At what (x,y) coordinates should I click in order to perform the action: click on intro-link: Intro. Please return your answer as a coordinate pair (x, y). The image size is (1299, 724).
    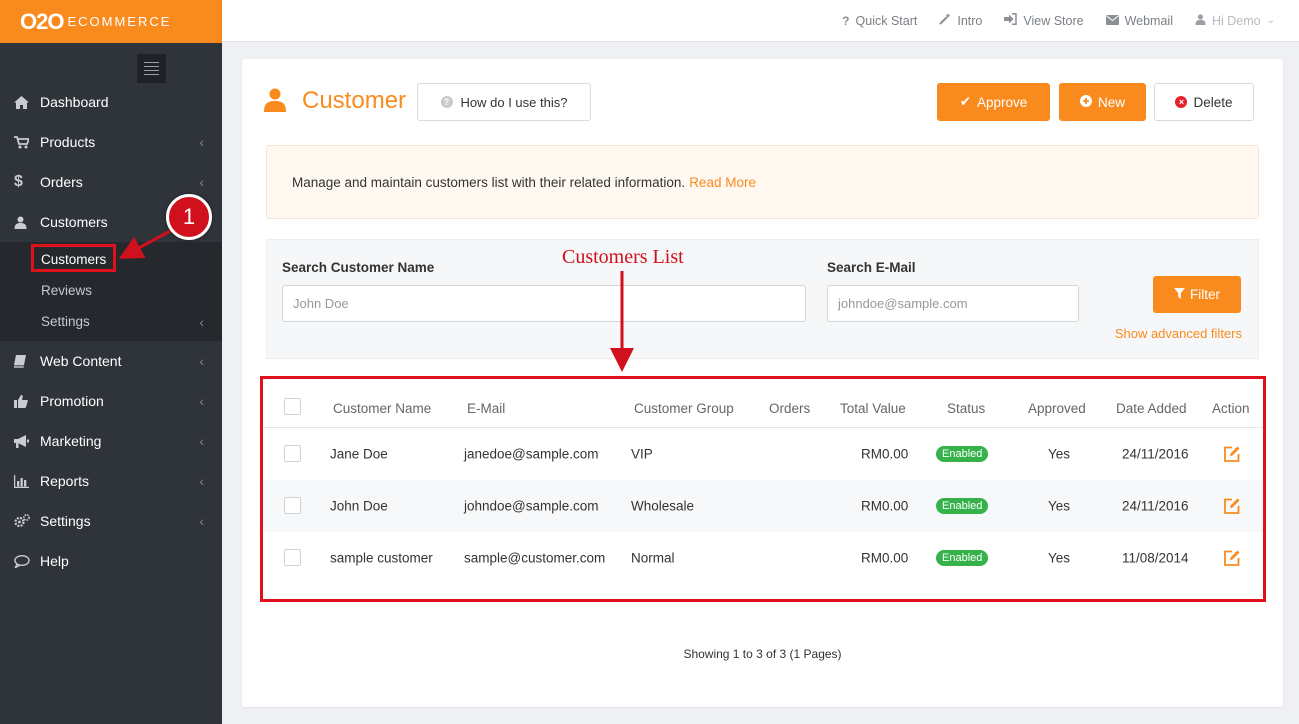
    Looking at the image, I should click on (960, 20).